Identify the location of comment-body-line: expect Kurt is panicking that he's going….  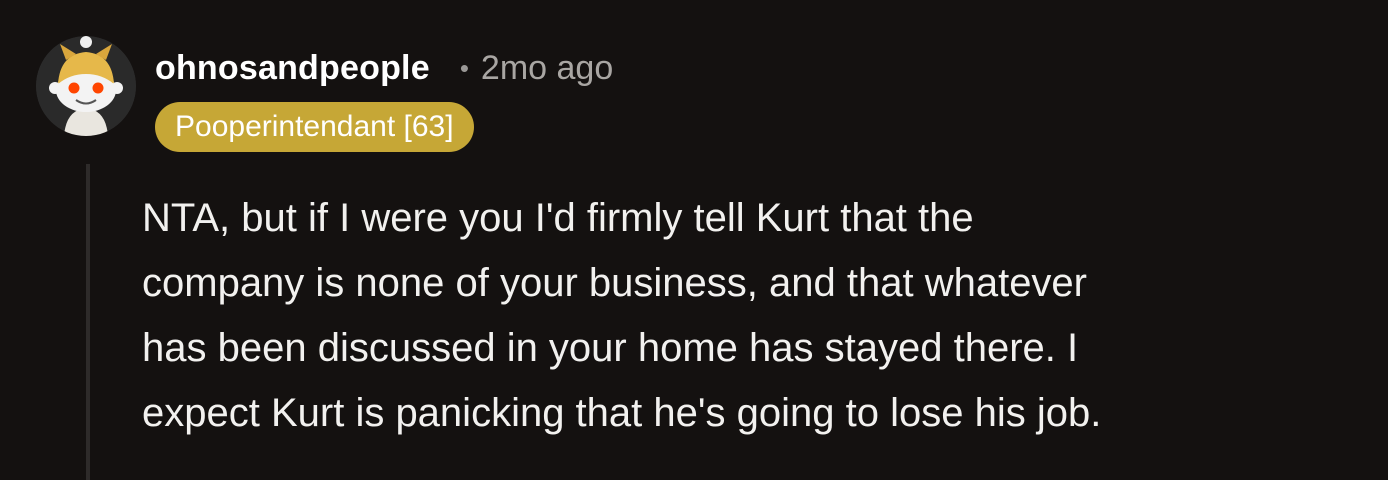
(622, 413).